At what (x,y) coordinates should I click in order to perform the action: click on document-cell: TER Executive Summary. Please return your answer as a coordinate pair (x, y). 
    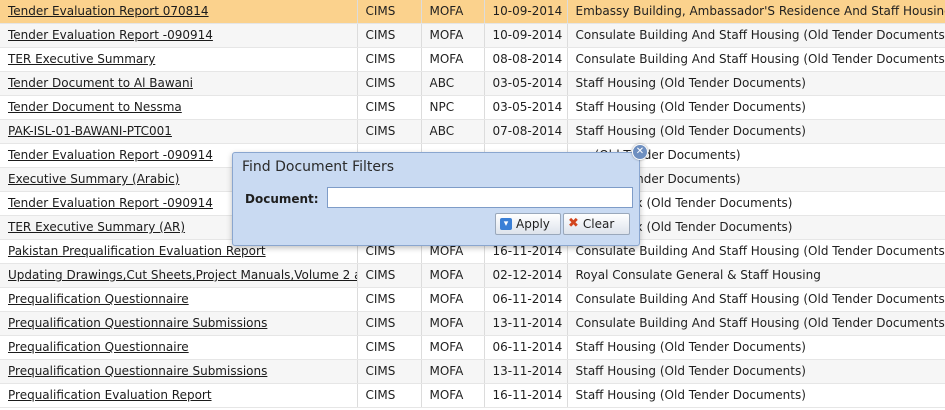
    Looking at the image, I should click on (179, 59).